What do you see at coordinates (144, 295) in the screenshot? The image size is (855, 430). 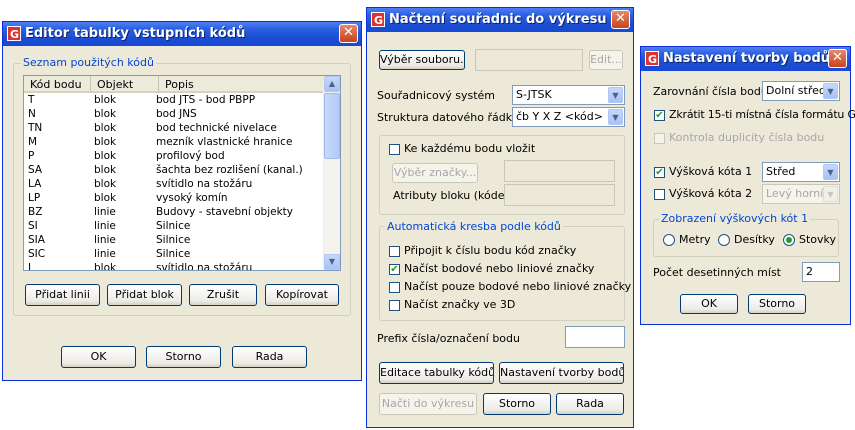 I see `add-block-button: Přidat blok` at bounding box center [144, 295].